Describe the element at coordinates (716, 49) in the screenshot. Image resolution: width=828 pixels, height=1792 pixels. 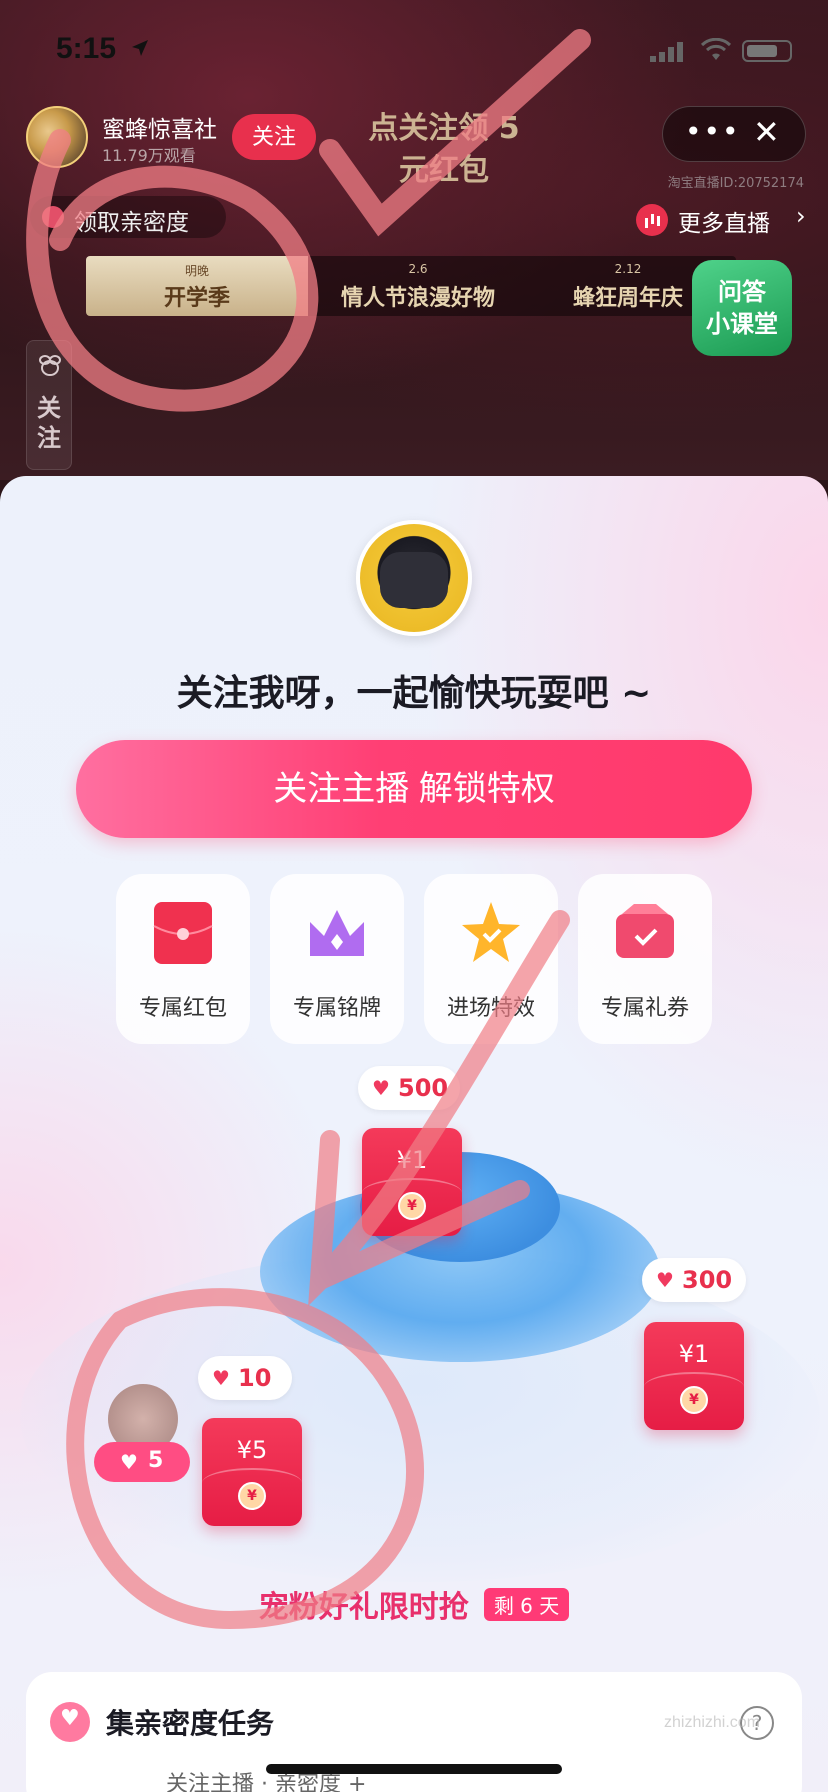
I see `wifi-icon` at that location.